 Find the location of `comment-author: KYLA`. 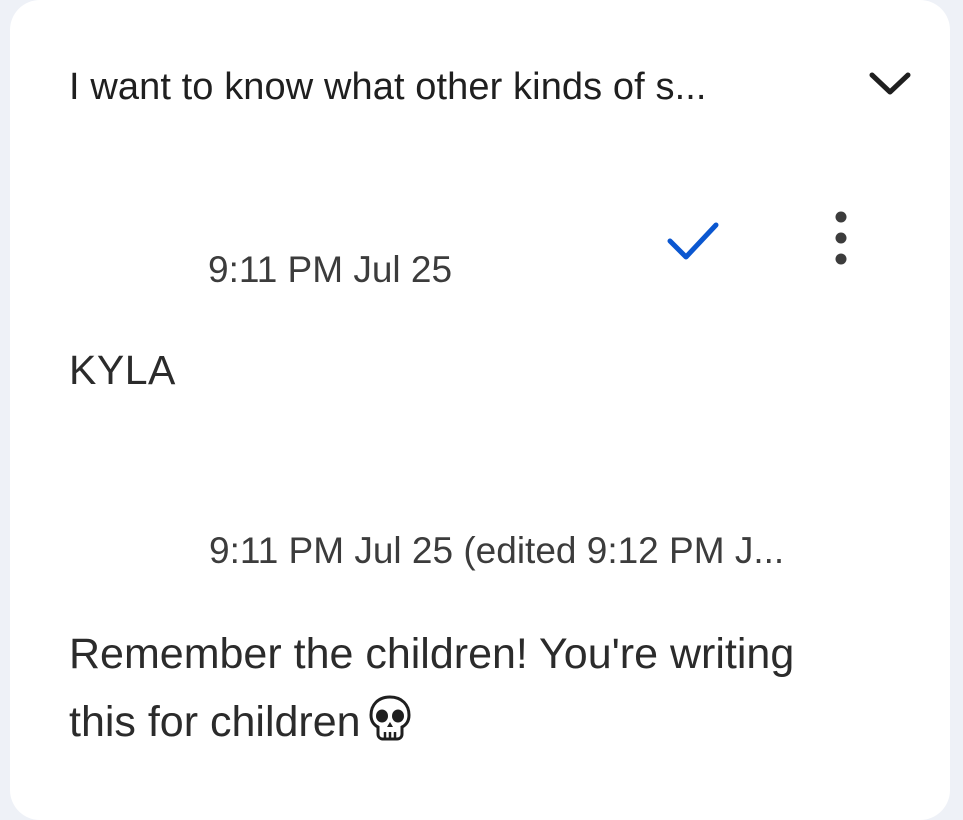

comment-author: KYLA is located at coordinates (122, 370).